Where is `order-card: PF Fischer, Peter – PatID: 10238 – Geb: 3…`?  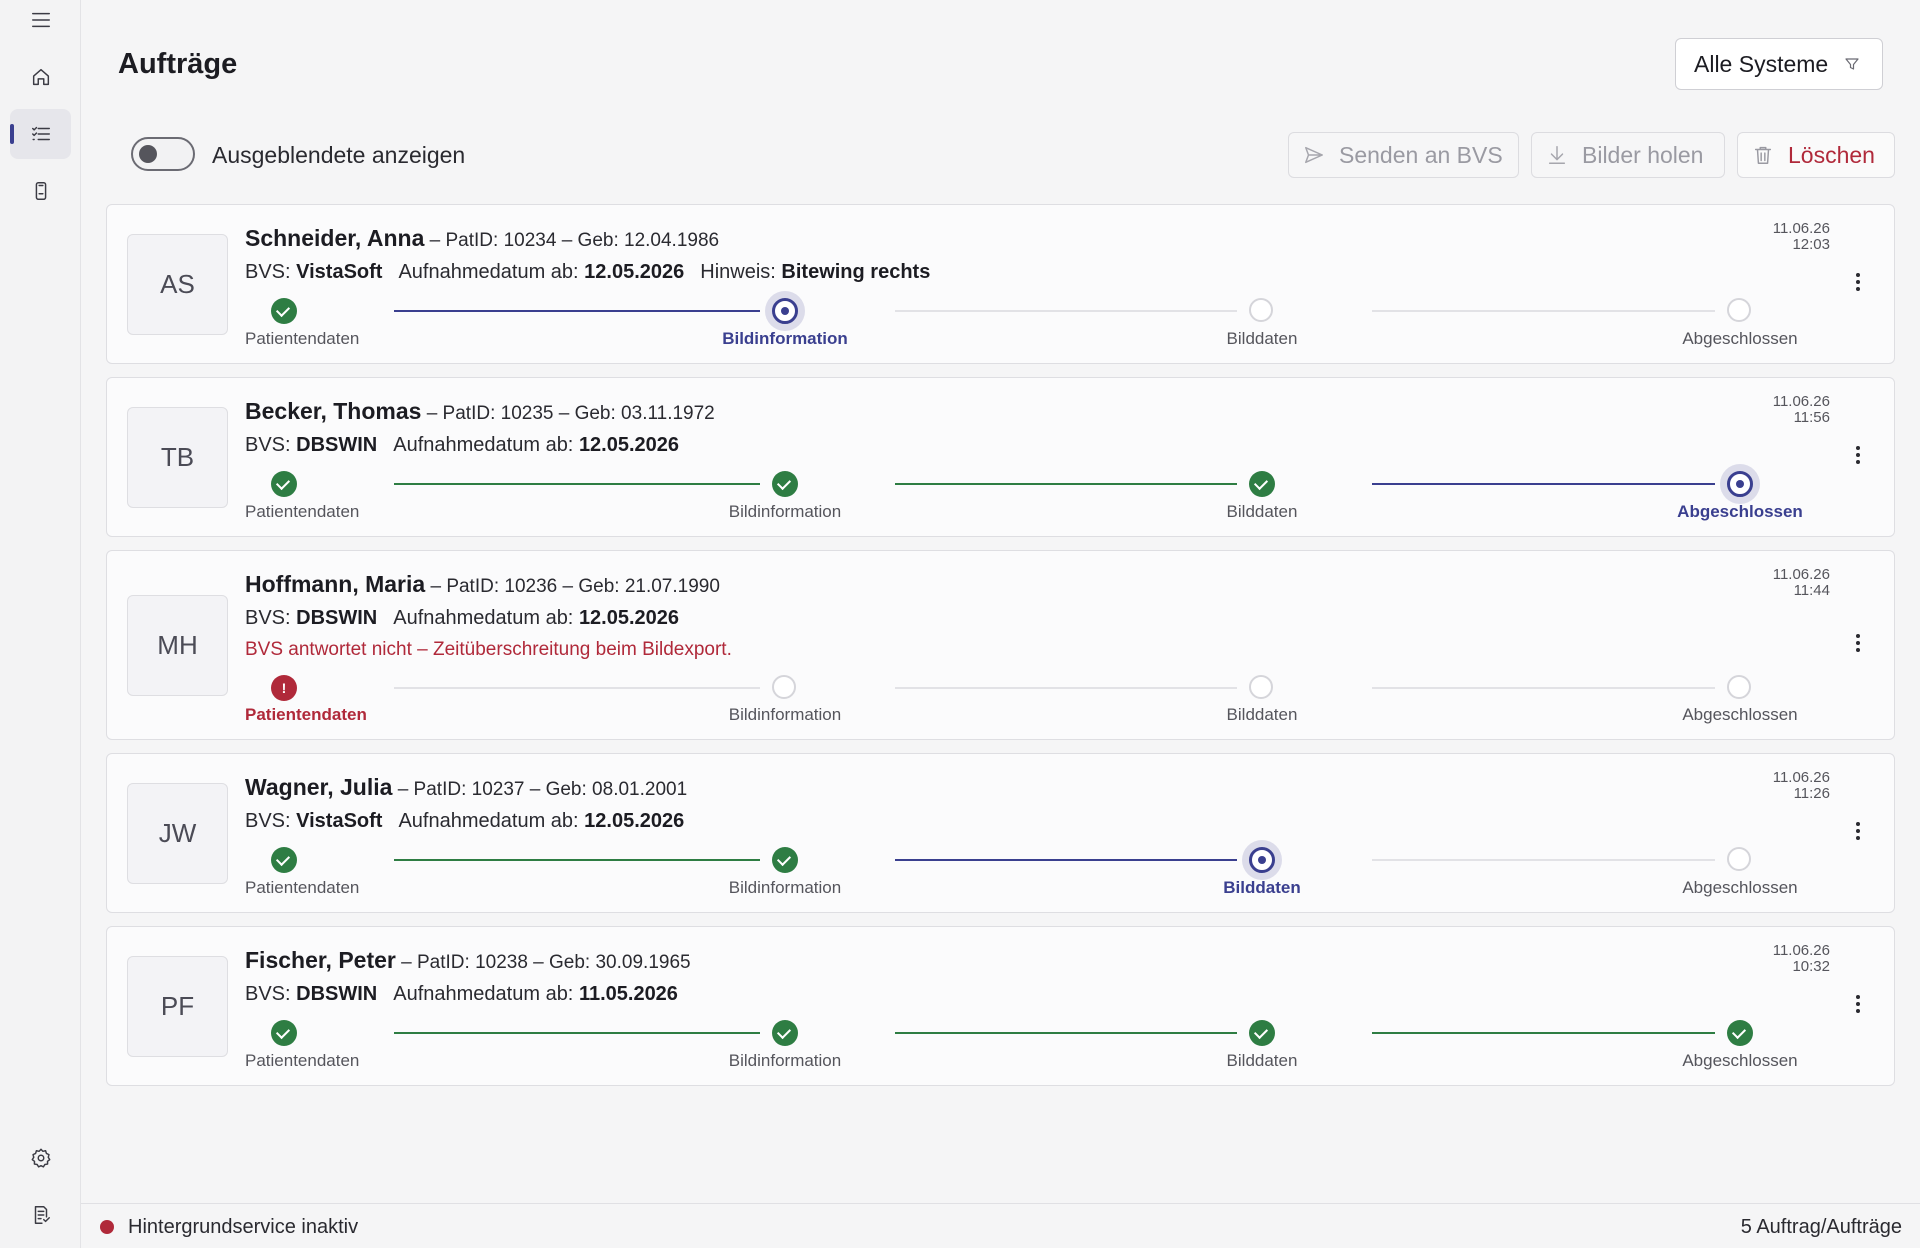 order-card: PF Fischer, Peter – PatID: 10238 – Geb: 3… is located at coordinates (1000, 1006).